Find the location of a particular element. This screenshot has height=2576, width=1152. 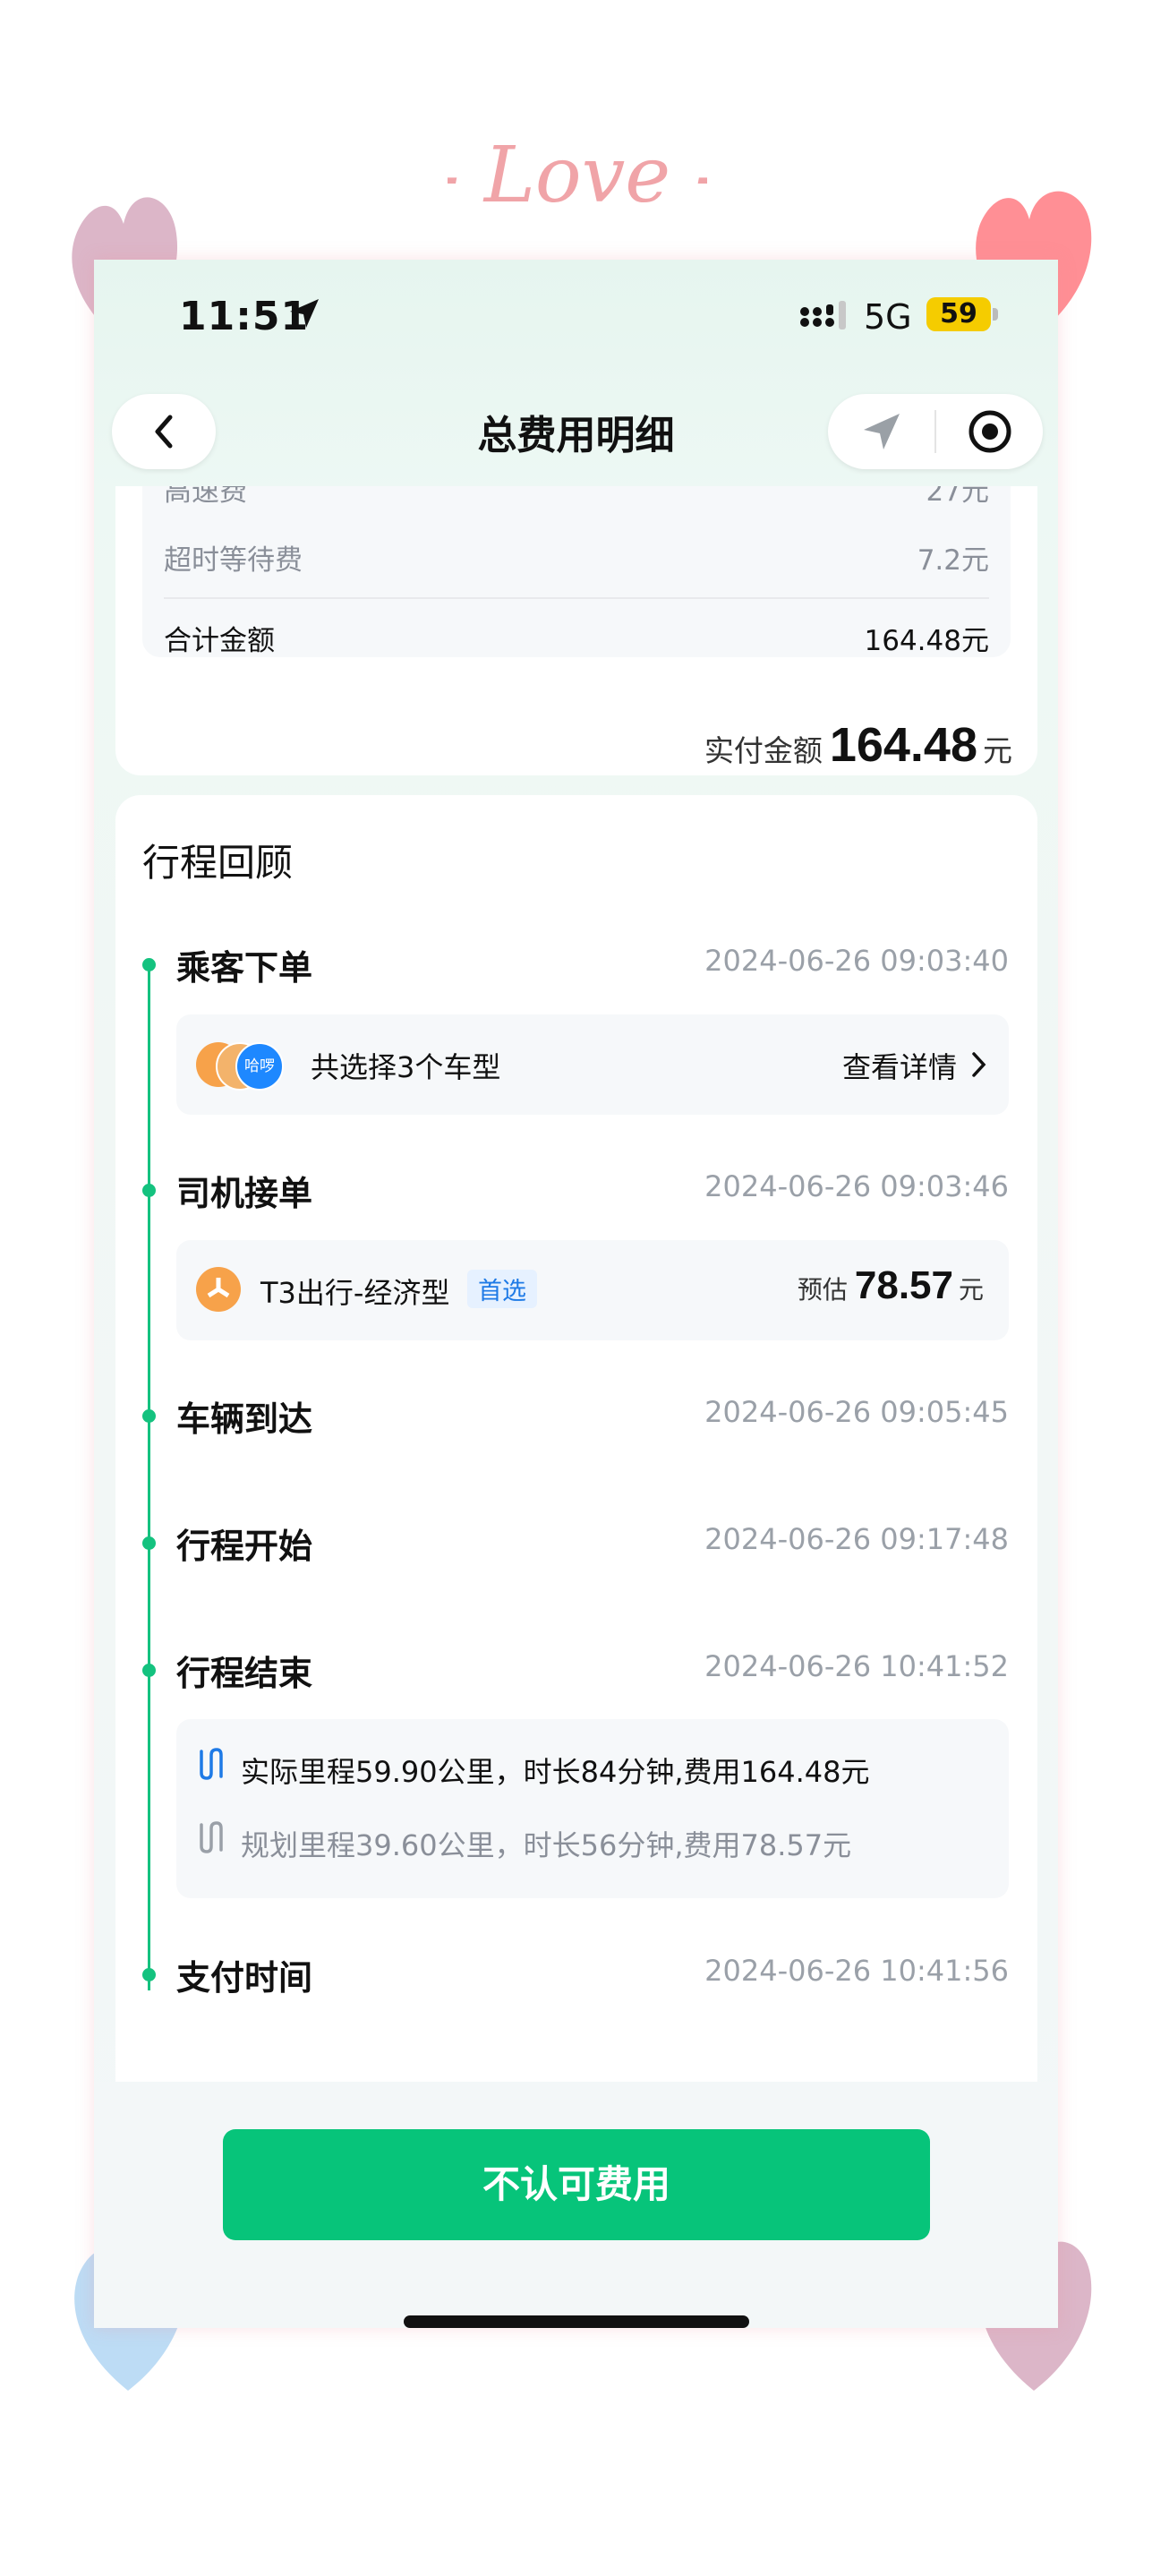

close-mini-program-button is located at coordinates (989, 431).